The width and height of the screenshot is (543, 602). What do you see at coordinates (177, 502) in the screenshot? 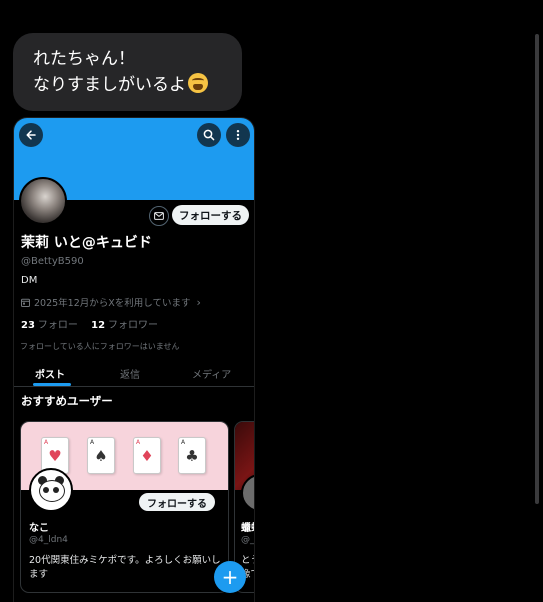
I see `card-follow-button: フォローする` at bounding box center [177, 502].